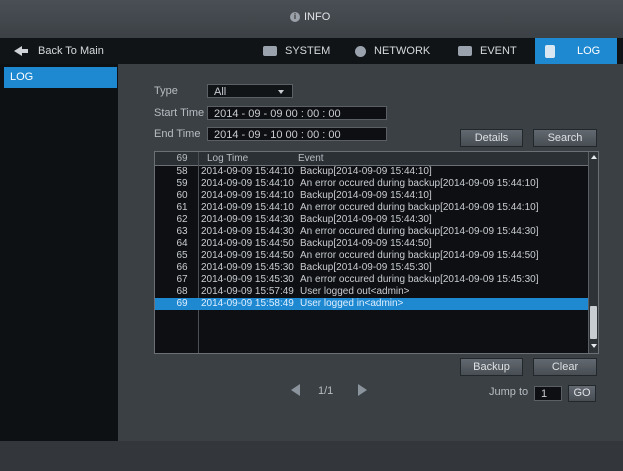  Describe the element at coordinates (593, 322) in the screenshot. I see `scroll-thumb` at that location.